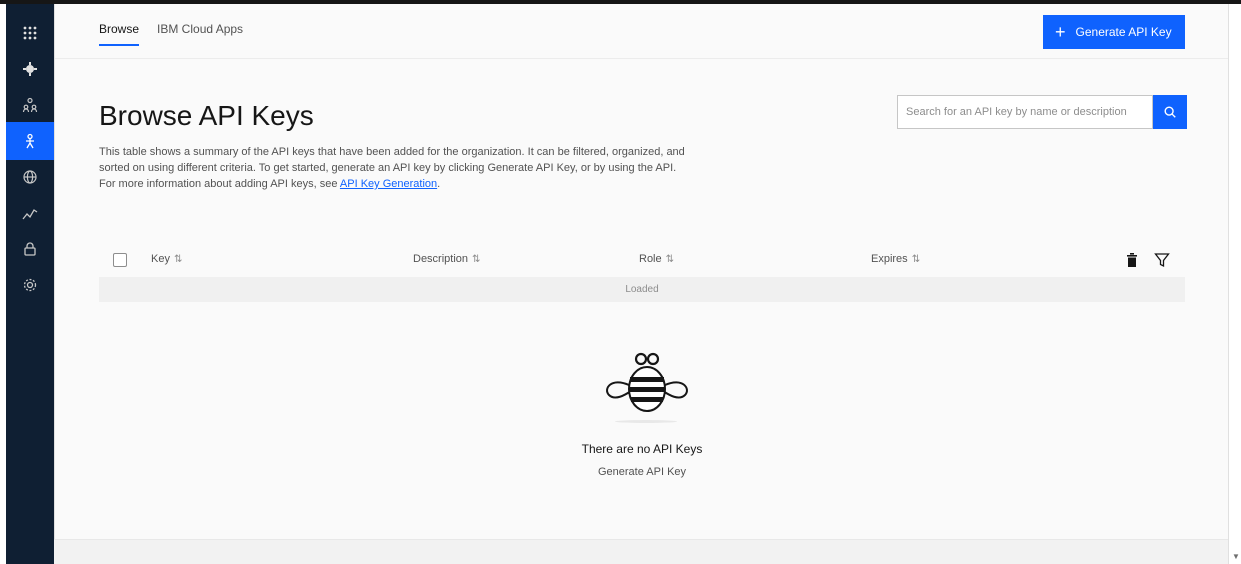  I want to click on illustration-shadow, so click(646, 421).